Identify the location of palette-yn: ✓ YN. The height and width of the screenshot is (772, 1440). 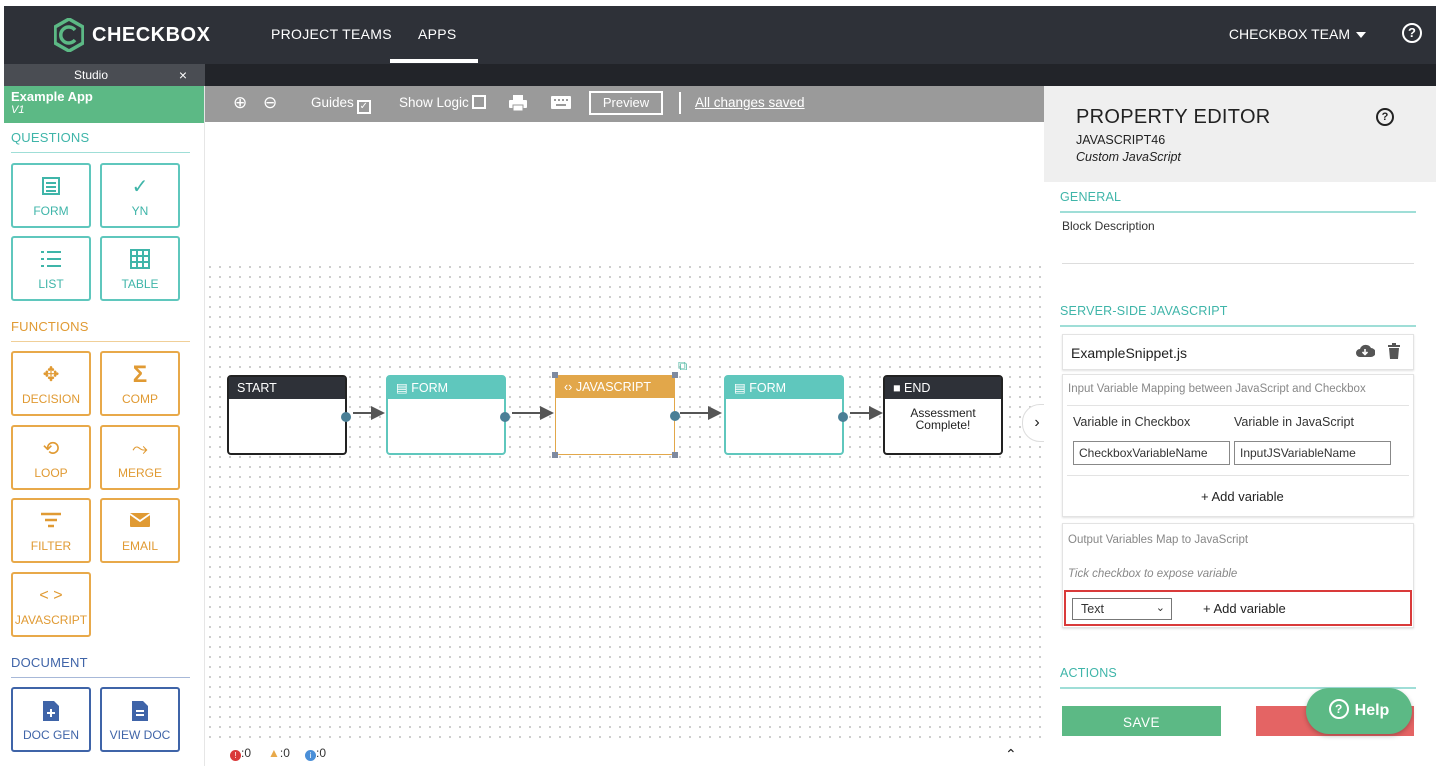
(140, 195).